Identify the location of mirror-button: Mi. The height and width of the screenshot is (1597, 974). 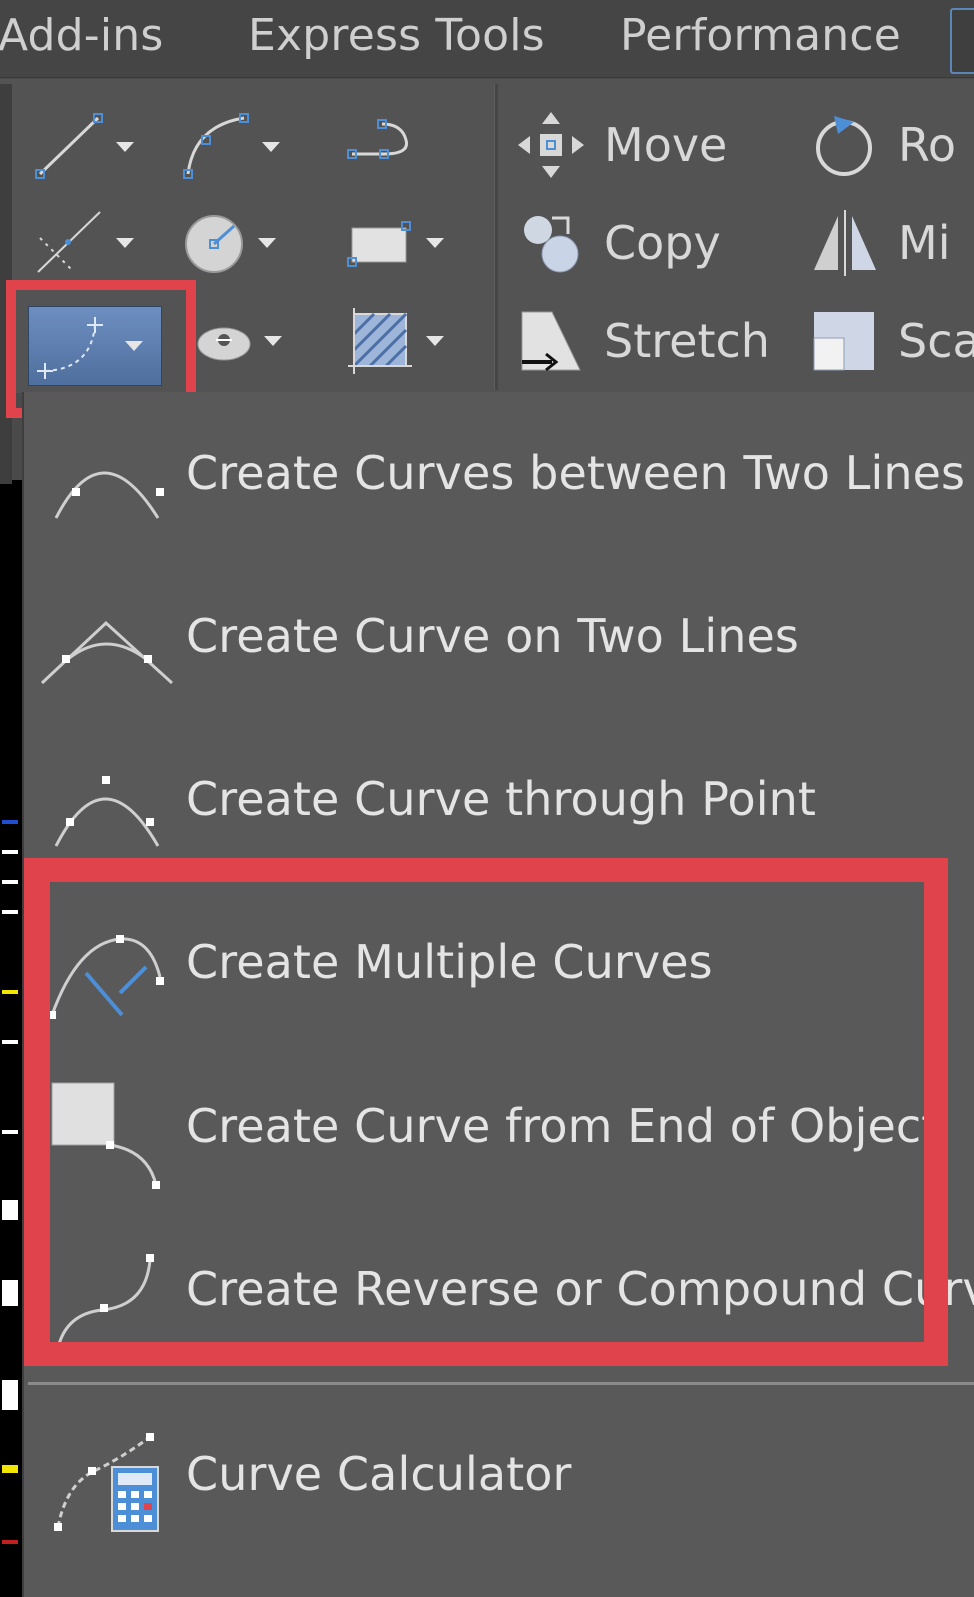
(880, 243).